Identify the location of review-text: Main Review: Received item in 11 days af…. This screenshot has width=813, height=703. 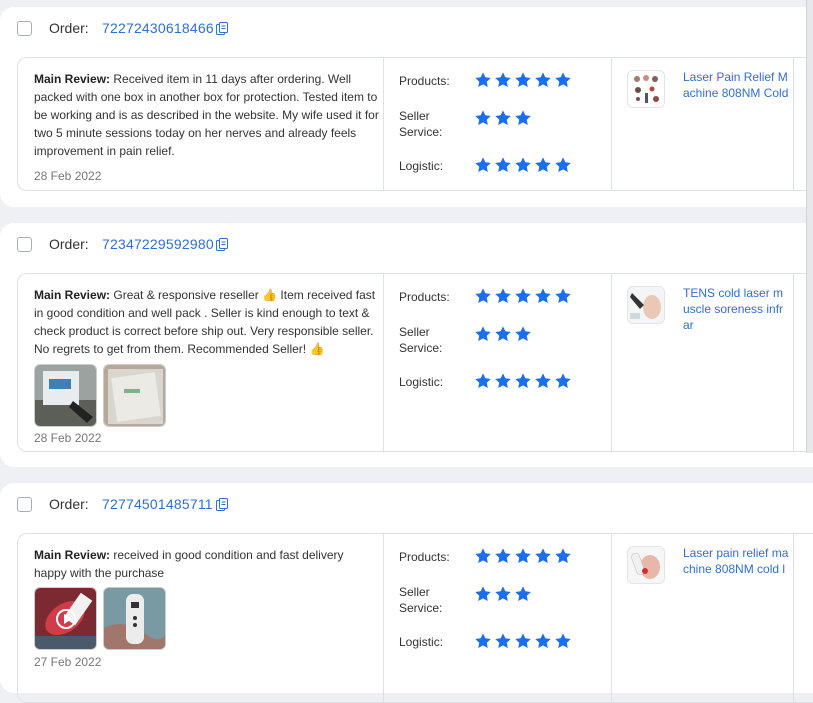
(206, 115).